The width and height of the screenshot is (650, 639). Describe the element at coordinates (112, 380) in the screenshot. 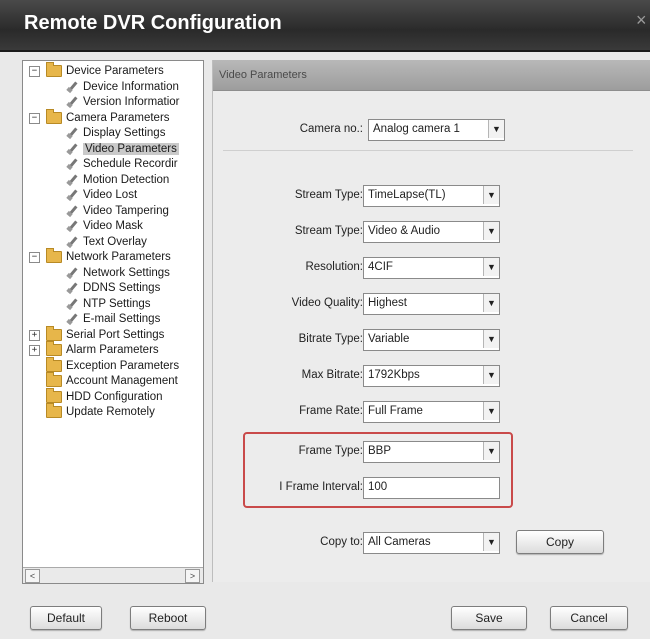

I see `tree-item-account-management: Account Management` at that location.